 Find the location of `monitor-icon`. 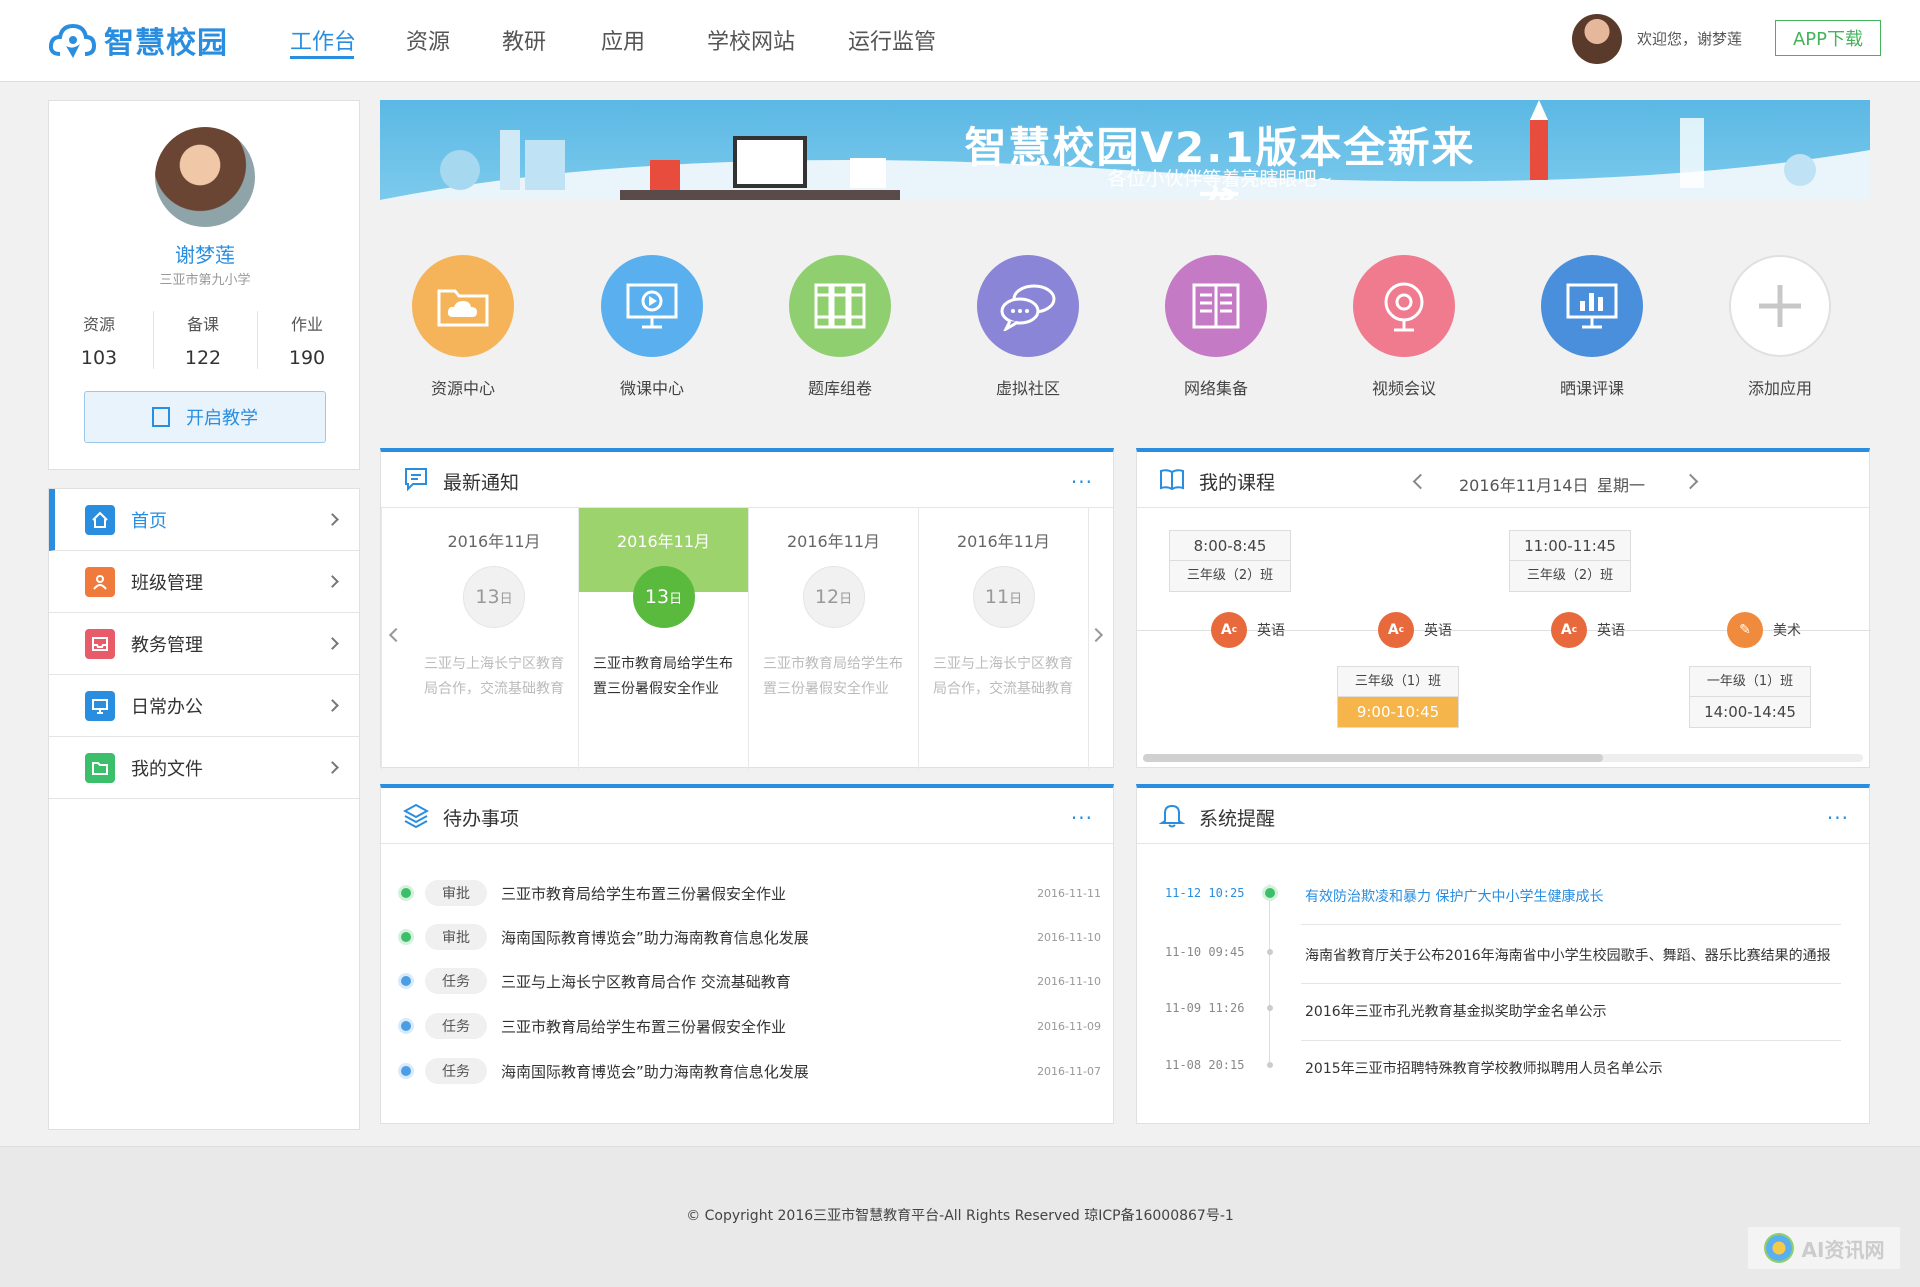

monitor-icon is located at coordinates (100, 705).